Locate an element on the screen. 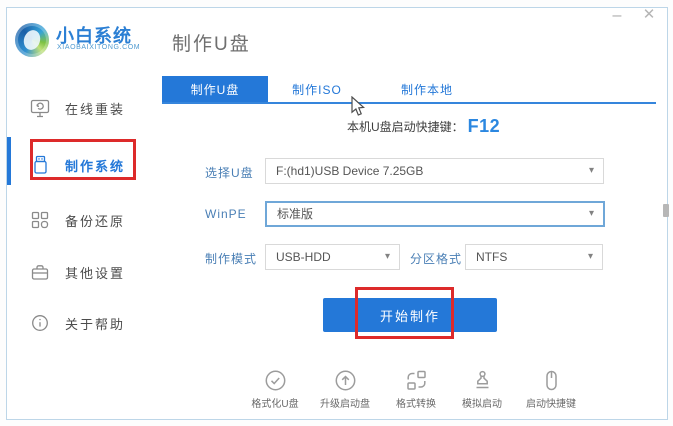  udisk-label: 选择U盘 is located at coordinates (229, 173).